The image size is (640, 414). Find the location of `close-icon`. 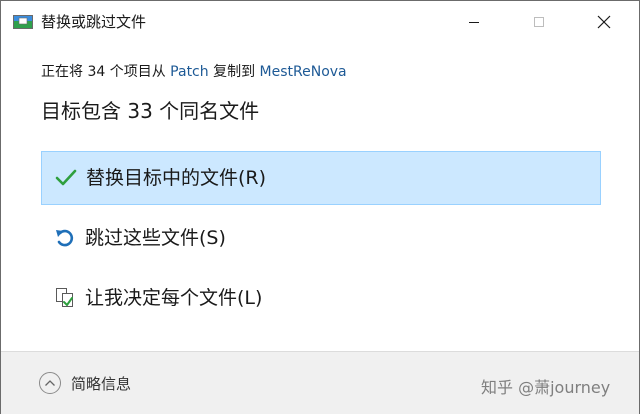

close-icon is located at coordinates (604, 22).